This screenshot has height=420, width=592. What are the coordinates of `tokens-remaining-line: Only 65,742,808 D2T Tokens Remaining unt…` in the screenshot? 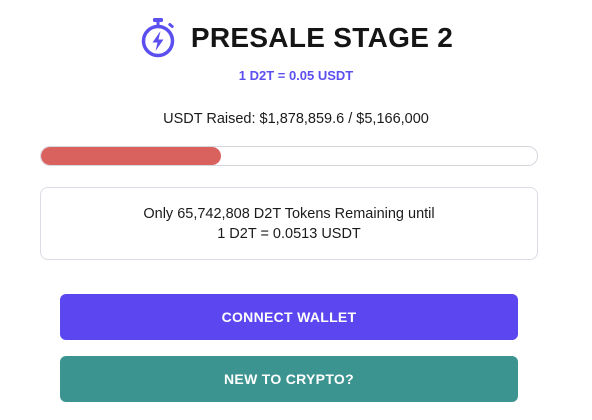 It's located at (289, 213).